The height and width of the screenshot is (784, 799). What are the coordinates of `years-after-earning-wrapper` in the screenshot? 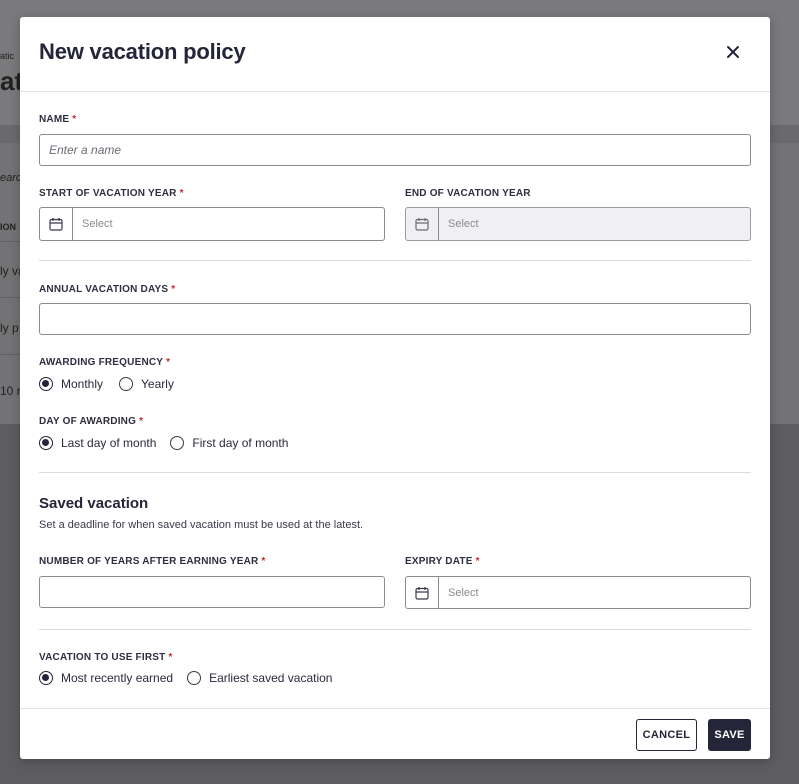 It's located at (212, 592).